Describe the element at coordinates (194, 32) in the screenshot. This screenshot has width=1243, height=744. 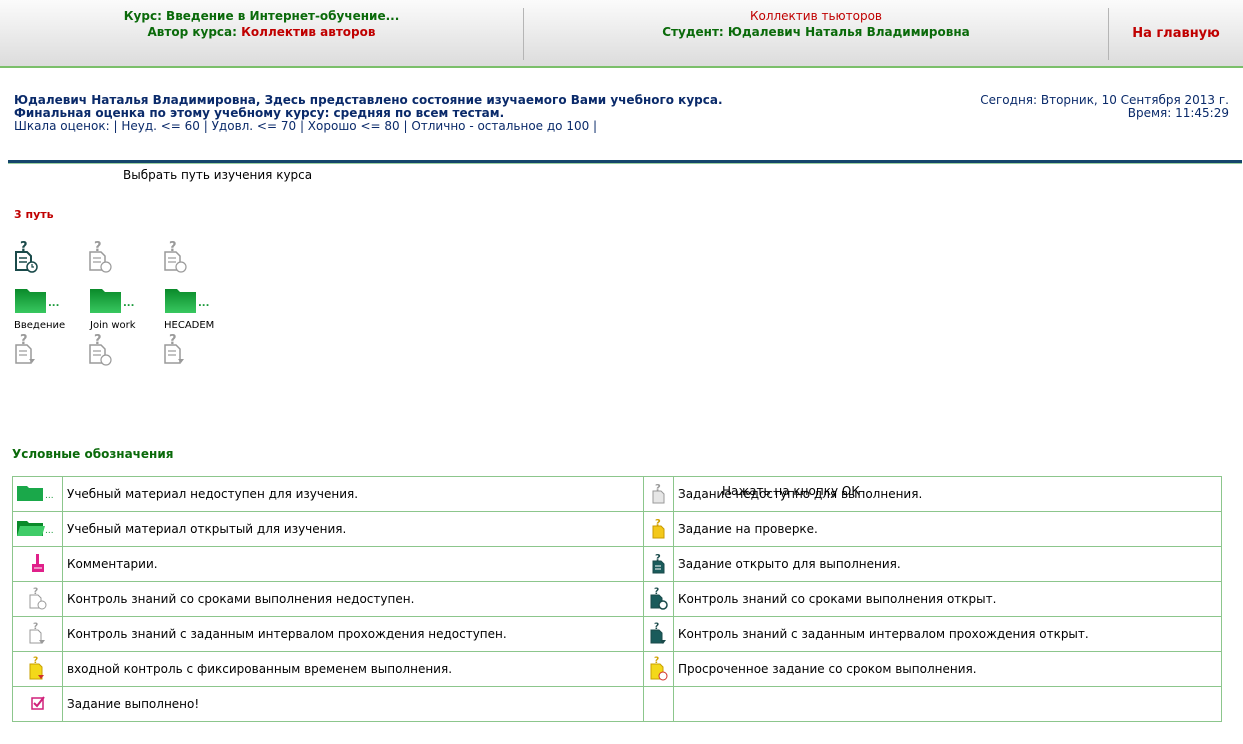
I see `author-prefix: Автор курса:` at that location.